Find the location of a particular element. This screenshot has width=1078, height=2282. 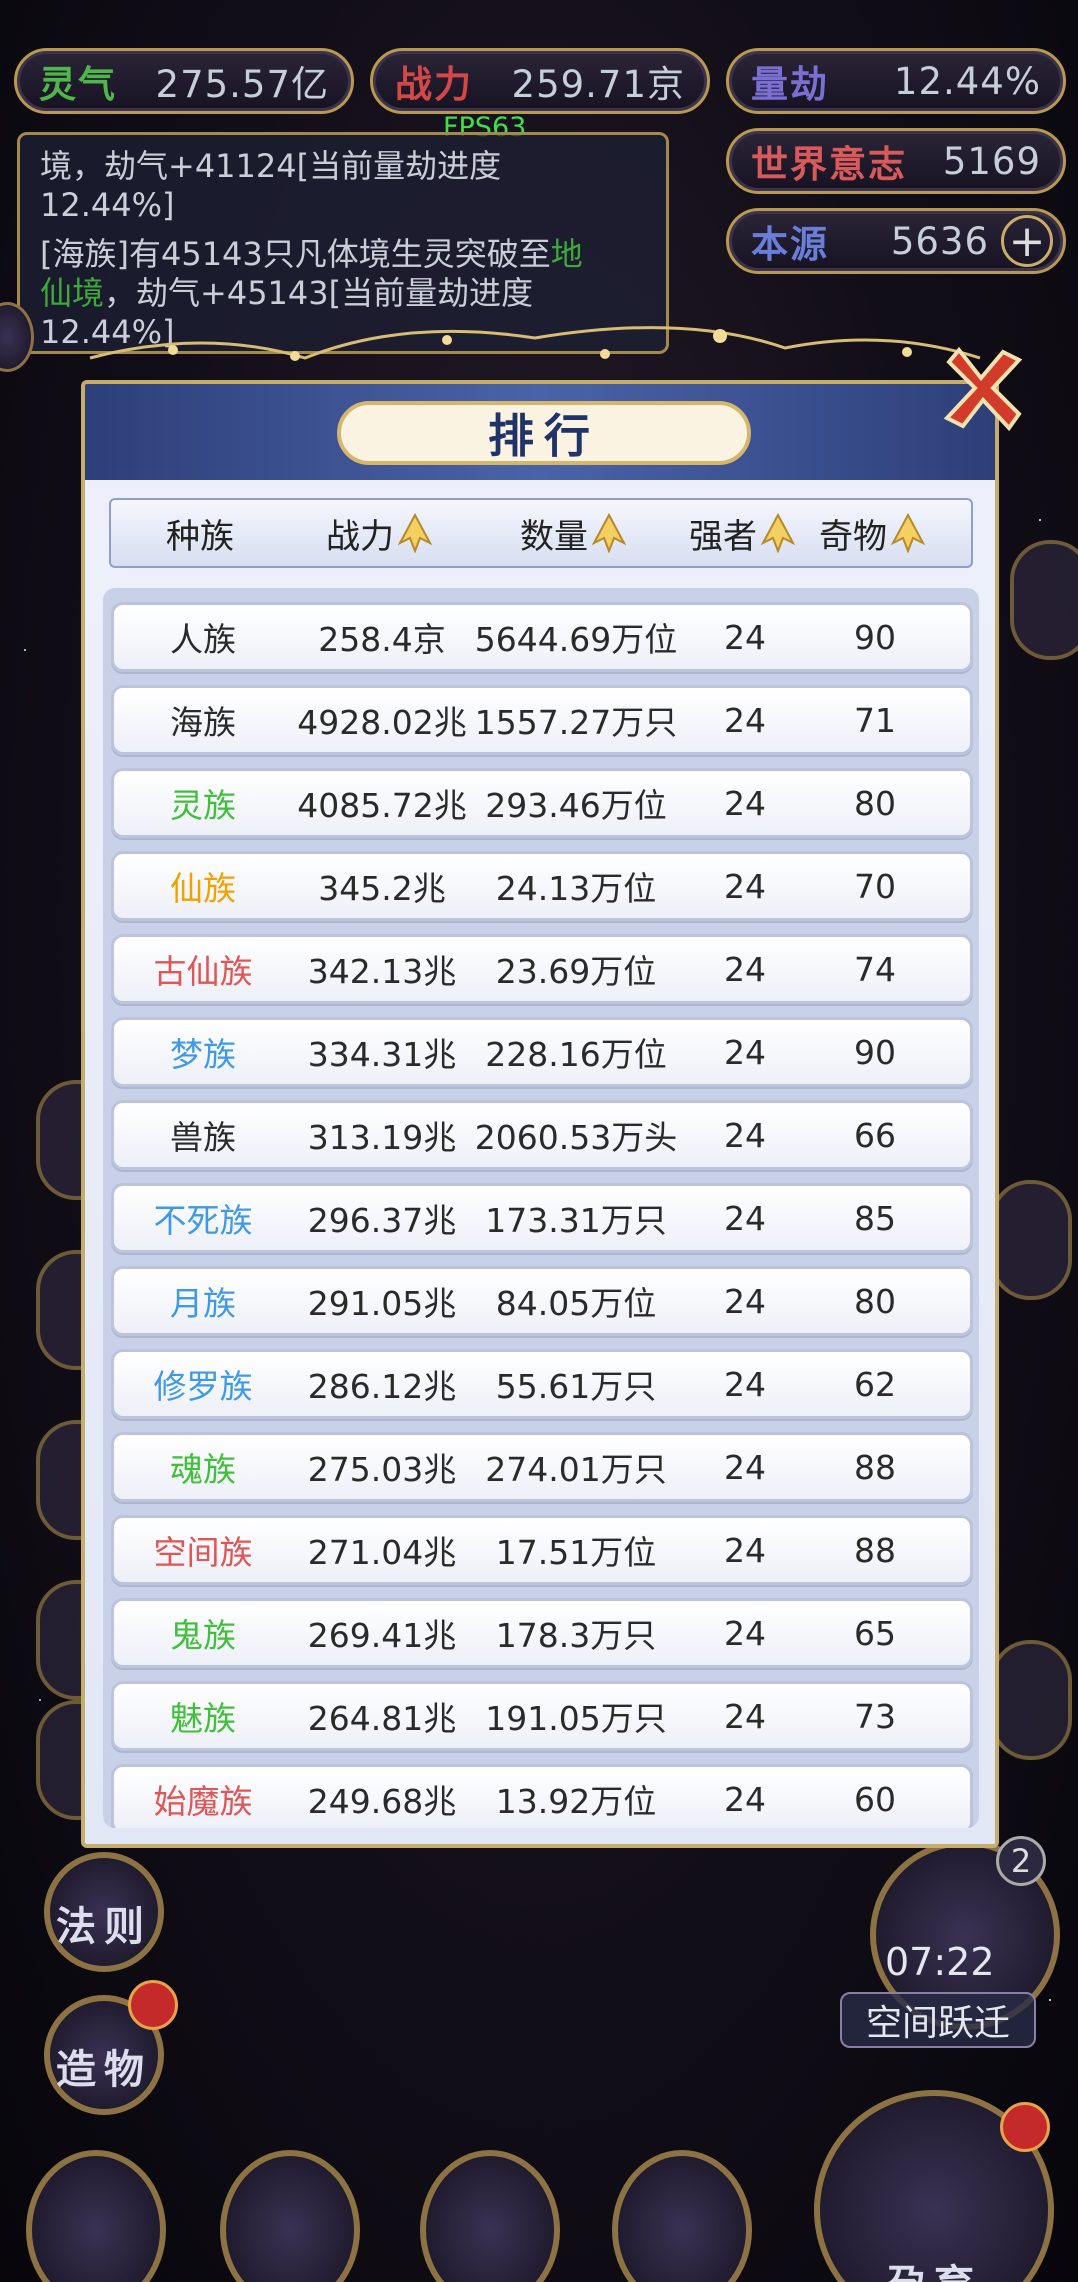

add-origin-button: + is located at coordinates (1027, 241).